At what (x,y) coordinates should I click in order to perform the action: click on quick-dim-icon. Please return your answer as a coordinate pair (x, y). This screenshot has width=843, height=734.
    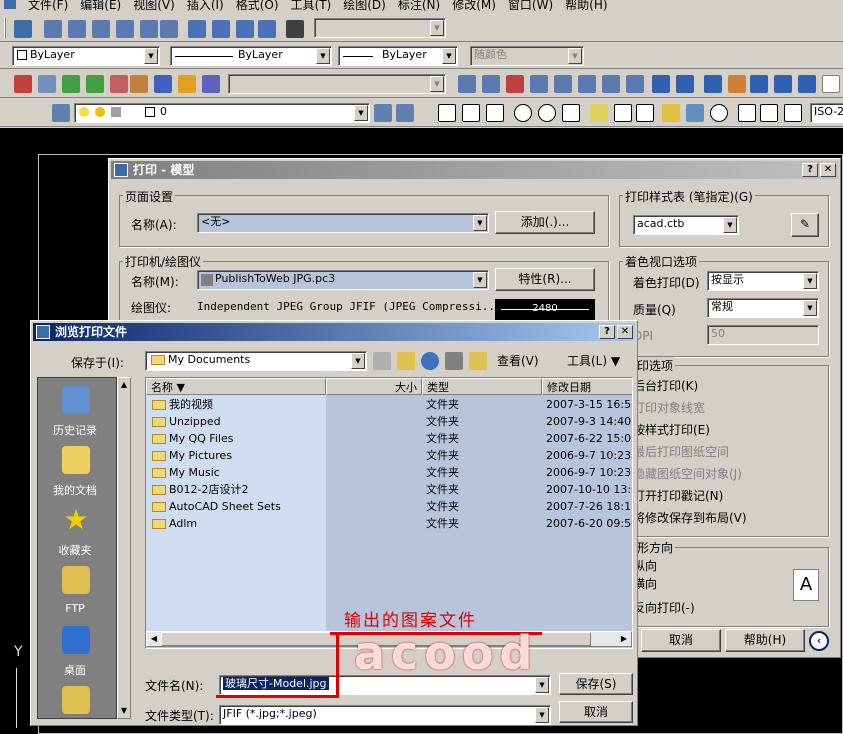
    Looking at the image, I should click on (599, 113).